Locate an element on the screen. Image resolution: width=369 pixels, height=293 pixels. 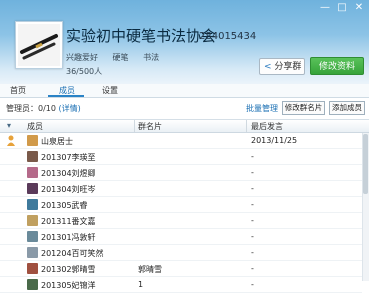
member-card: 郭晴雪 is located at coordinates (150, 269).